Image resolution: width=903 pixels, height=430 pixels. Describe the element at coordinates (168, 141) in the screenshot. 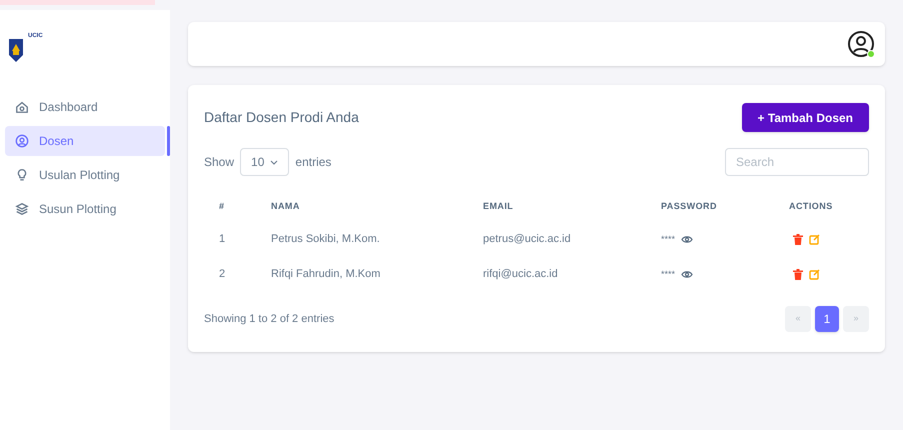

I see `active-indicator` at that location.